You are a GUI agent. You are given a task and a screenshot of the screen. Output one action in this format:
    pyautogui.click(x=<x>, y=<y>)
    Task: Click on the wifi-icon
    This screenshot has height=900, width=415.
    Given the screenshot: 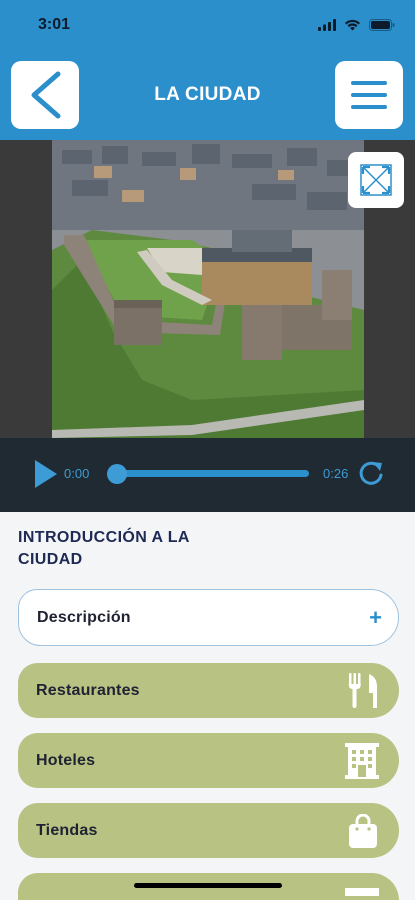 What is the action you would take?
    pyautogui.click(x=352, y=25)
    